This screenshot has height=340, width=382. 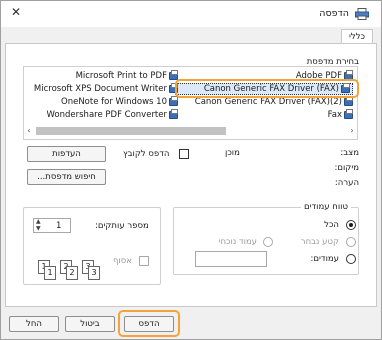 I want to click on printer-name: Fax, so click(x=334, y=115).